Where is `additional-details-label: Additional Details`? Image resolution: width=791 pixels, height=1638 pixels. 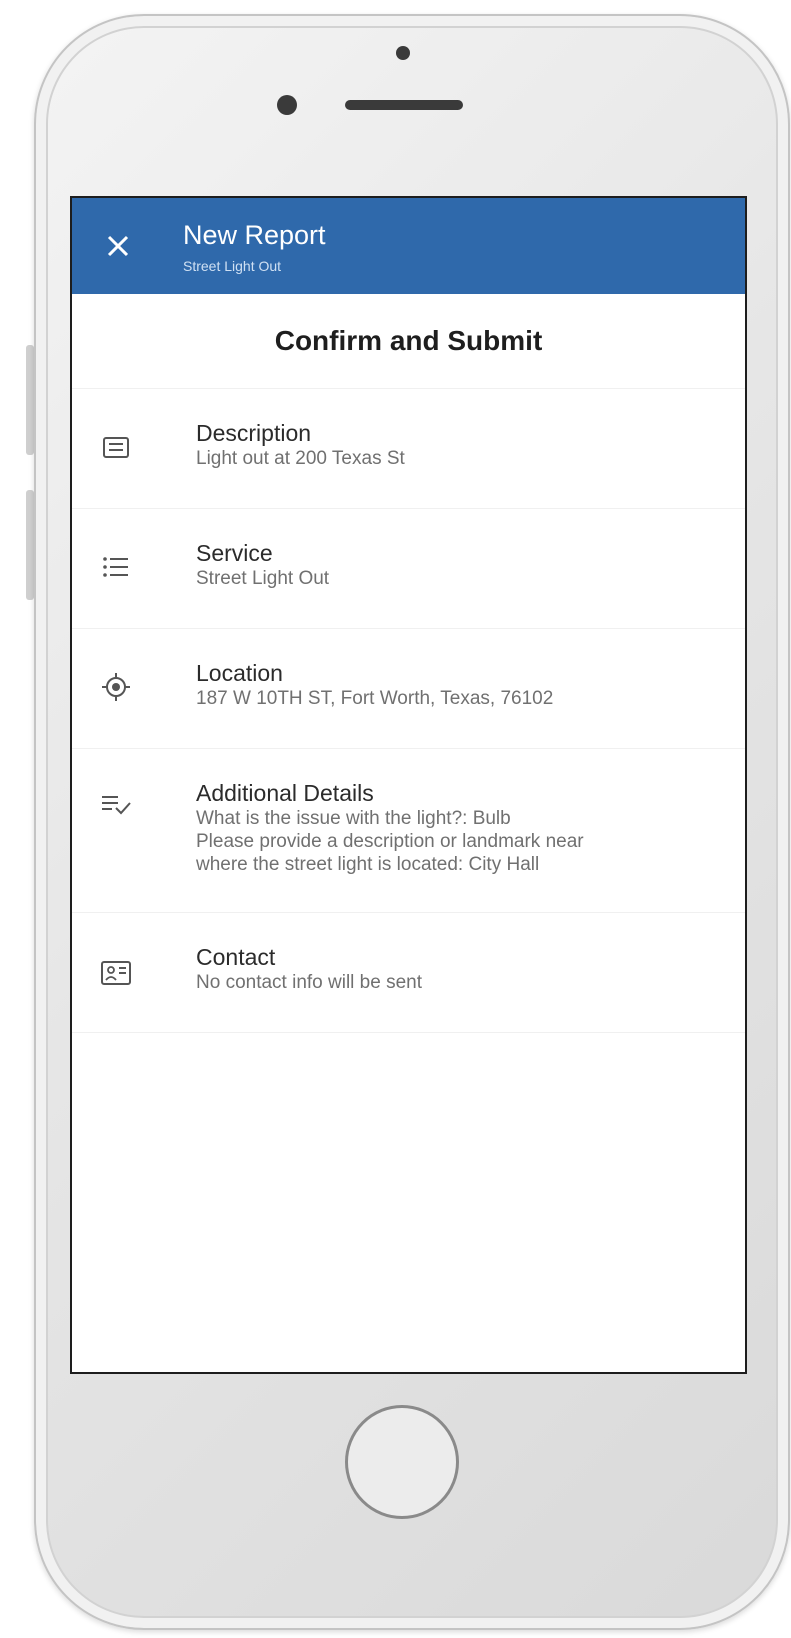
additional-details-label: Additional Details is located at coordinates (285, 793).